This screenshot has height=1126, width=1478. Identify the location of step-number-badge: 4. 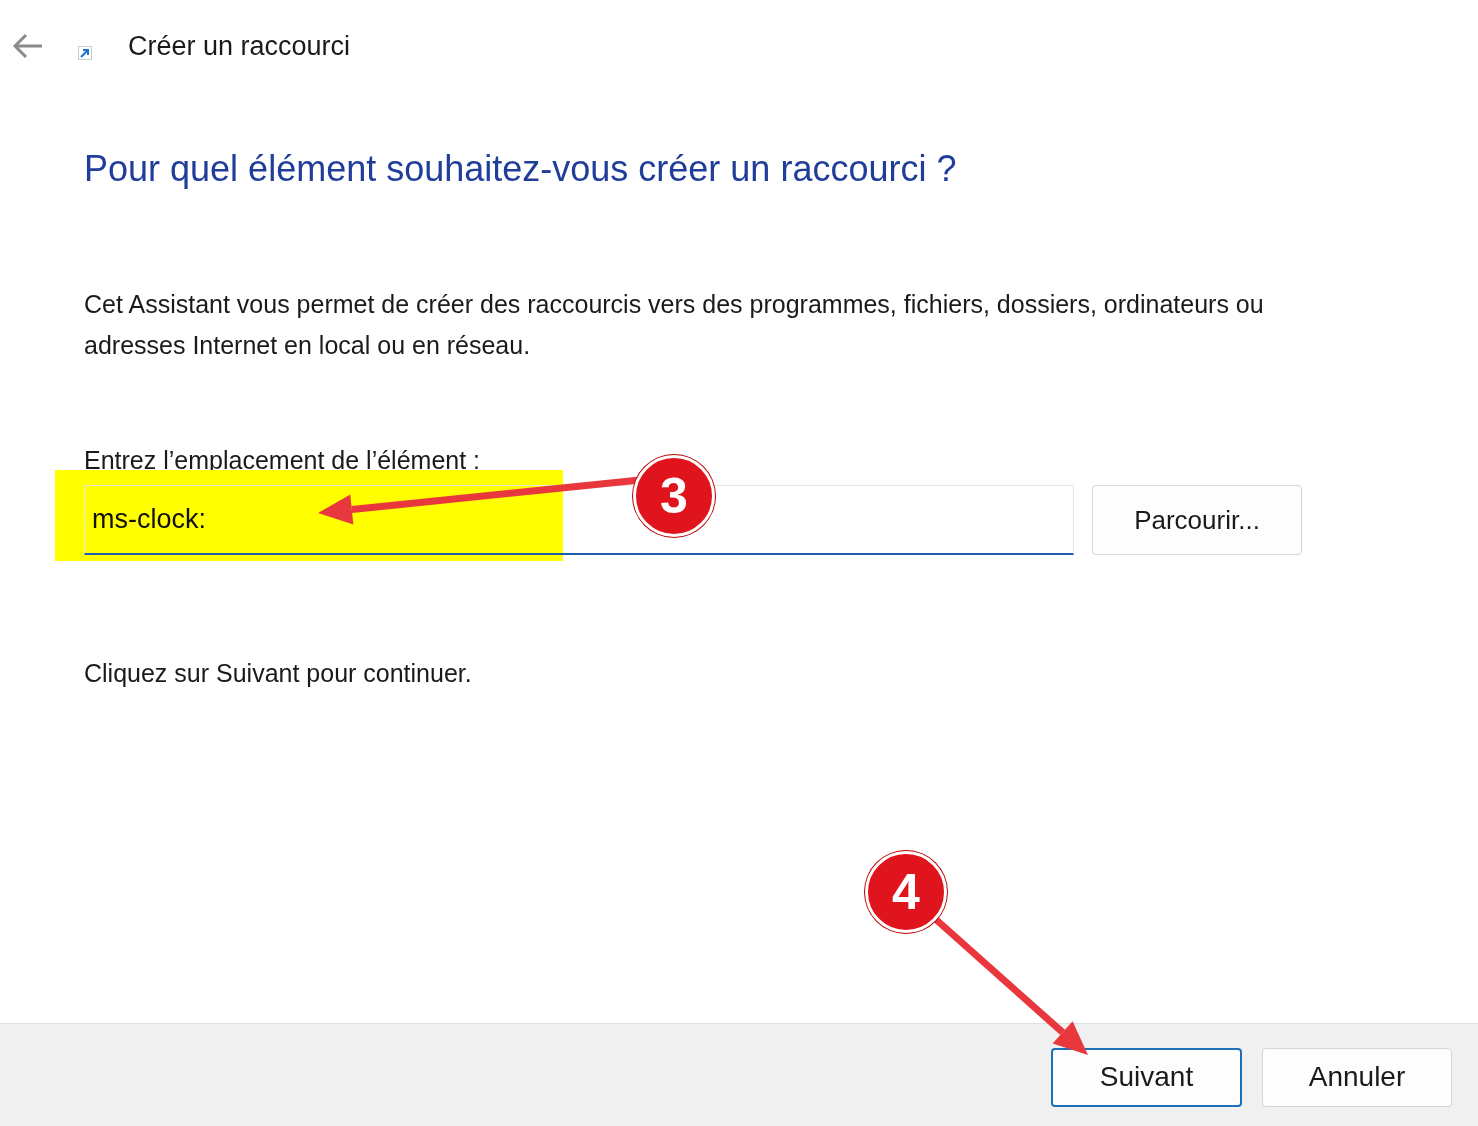
(906, 892).